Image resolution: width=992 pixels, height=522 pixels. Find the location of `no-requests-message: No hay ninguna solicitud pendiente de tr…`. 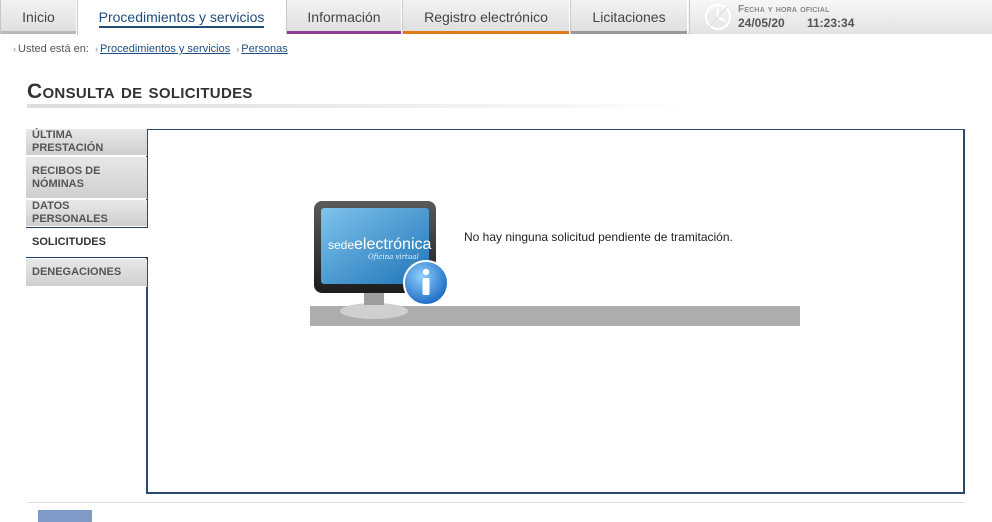

no-requests-message: No hay ninguna solicitud pendiente de tr… is located at coordinates (598, 237).